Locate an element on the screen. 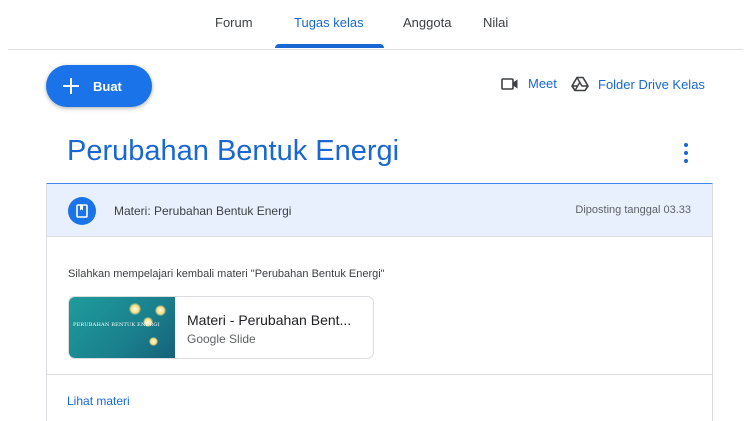  material-title: Materi: Perubahan Bentuk Energi is located at coordinates (203, 211).